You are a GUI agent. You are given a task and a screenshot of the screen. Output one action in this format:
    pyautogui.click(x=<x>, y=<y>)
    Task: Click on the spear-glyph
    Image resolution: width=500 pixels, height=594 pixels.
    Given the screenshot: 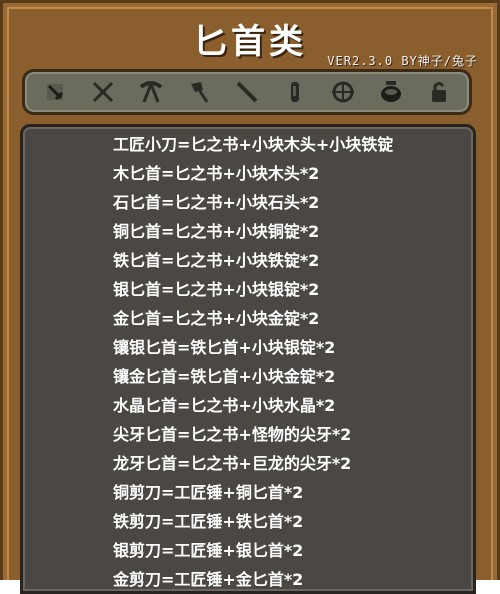 What is the action you would take?
    pyautogui.click(x=247, y=92)
    